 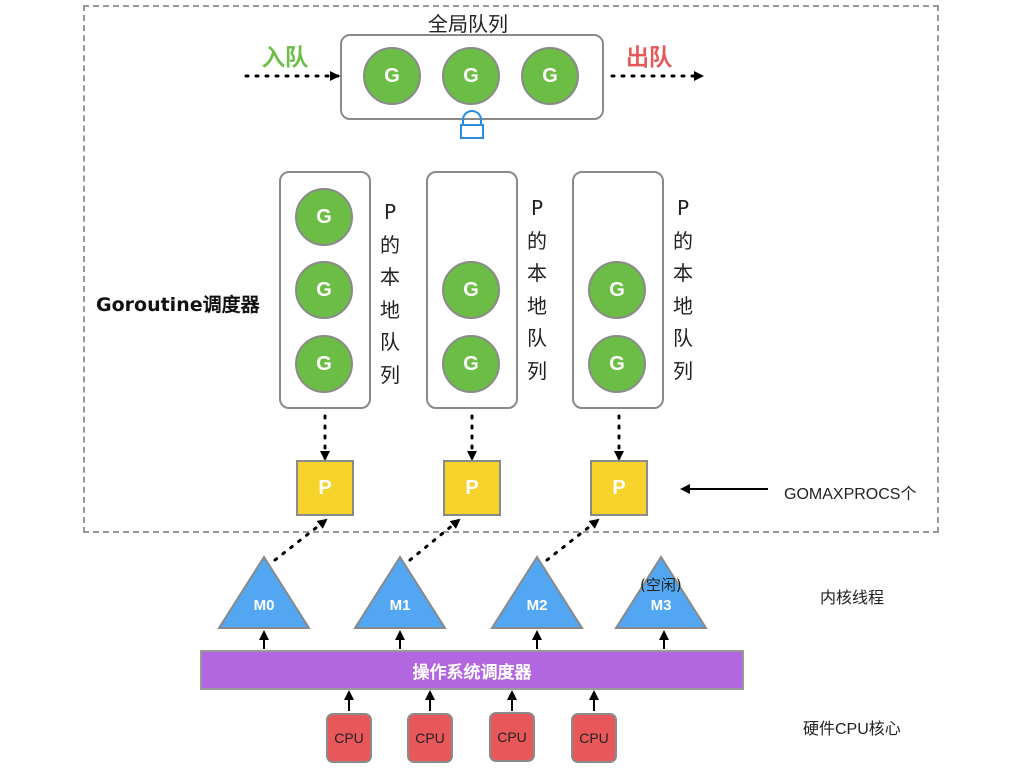 What do you see at coordinates (850, 494) in the screenshot?
I see `gomaxprocs-label: GOMAXPROCS个` at bounding box center [850, 494].